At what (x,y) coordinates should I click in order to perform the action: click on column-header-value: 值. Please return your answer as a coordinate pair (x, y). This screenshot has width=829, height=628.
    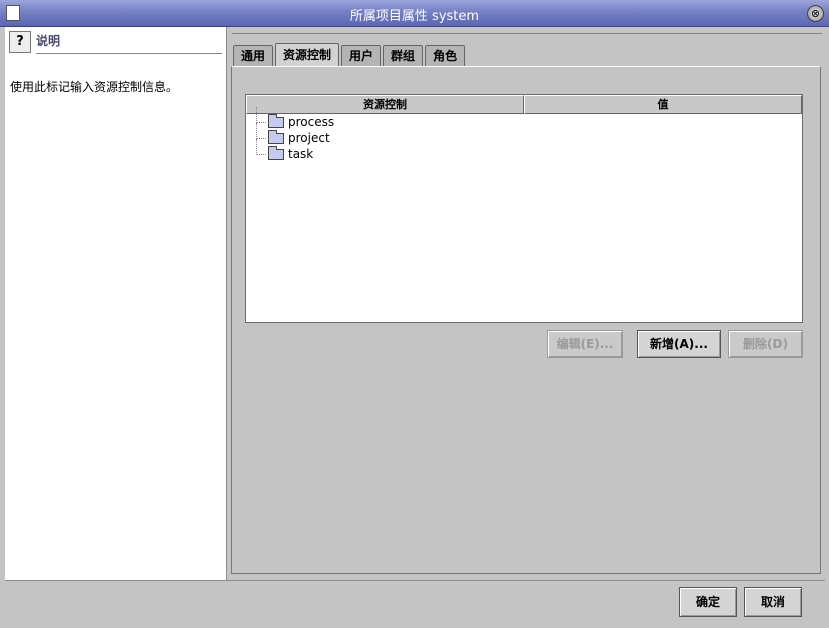
    Looking at the image, I should click on (663, 104).